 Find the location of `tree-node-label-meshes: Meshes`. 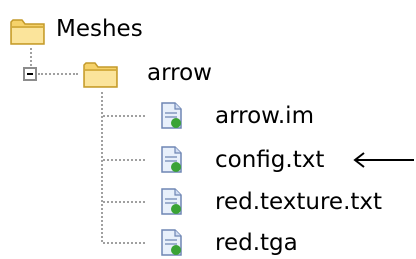

tree-node-label-meshes: Meshes is located at coordinates (99, 29).